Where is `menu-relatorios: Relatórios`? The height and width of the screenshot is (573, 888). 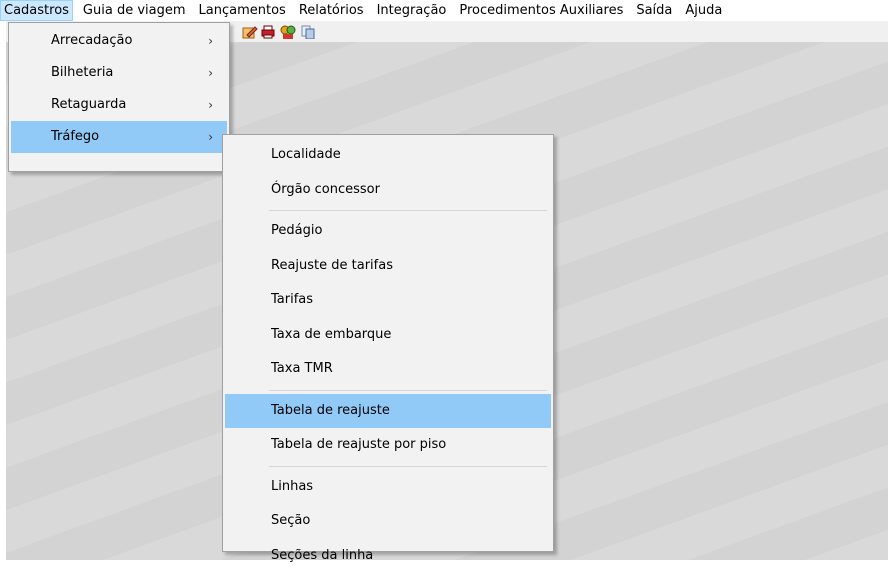
menu-relatorios: Relatórios is located at coordinates (331, 10).